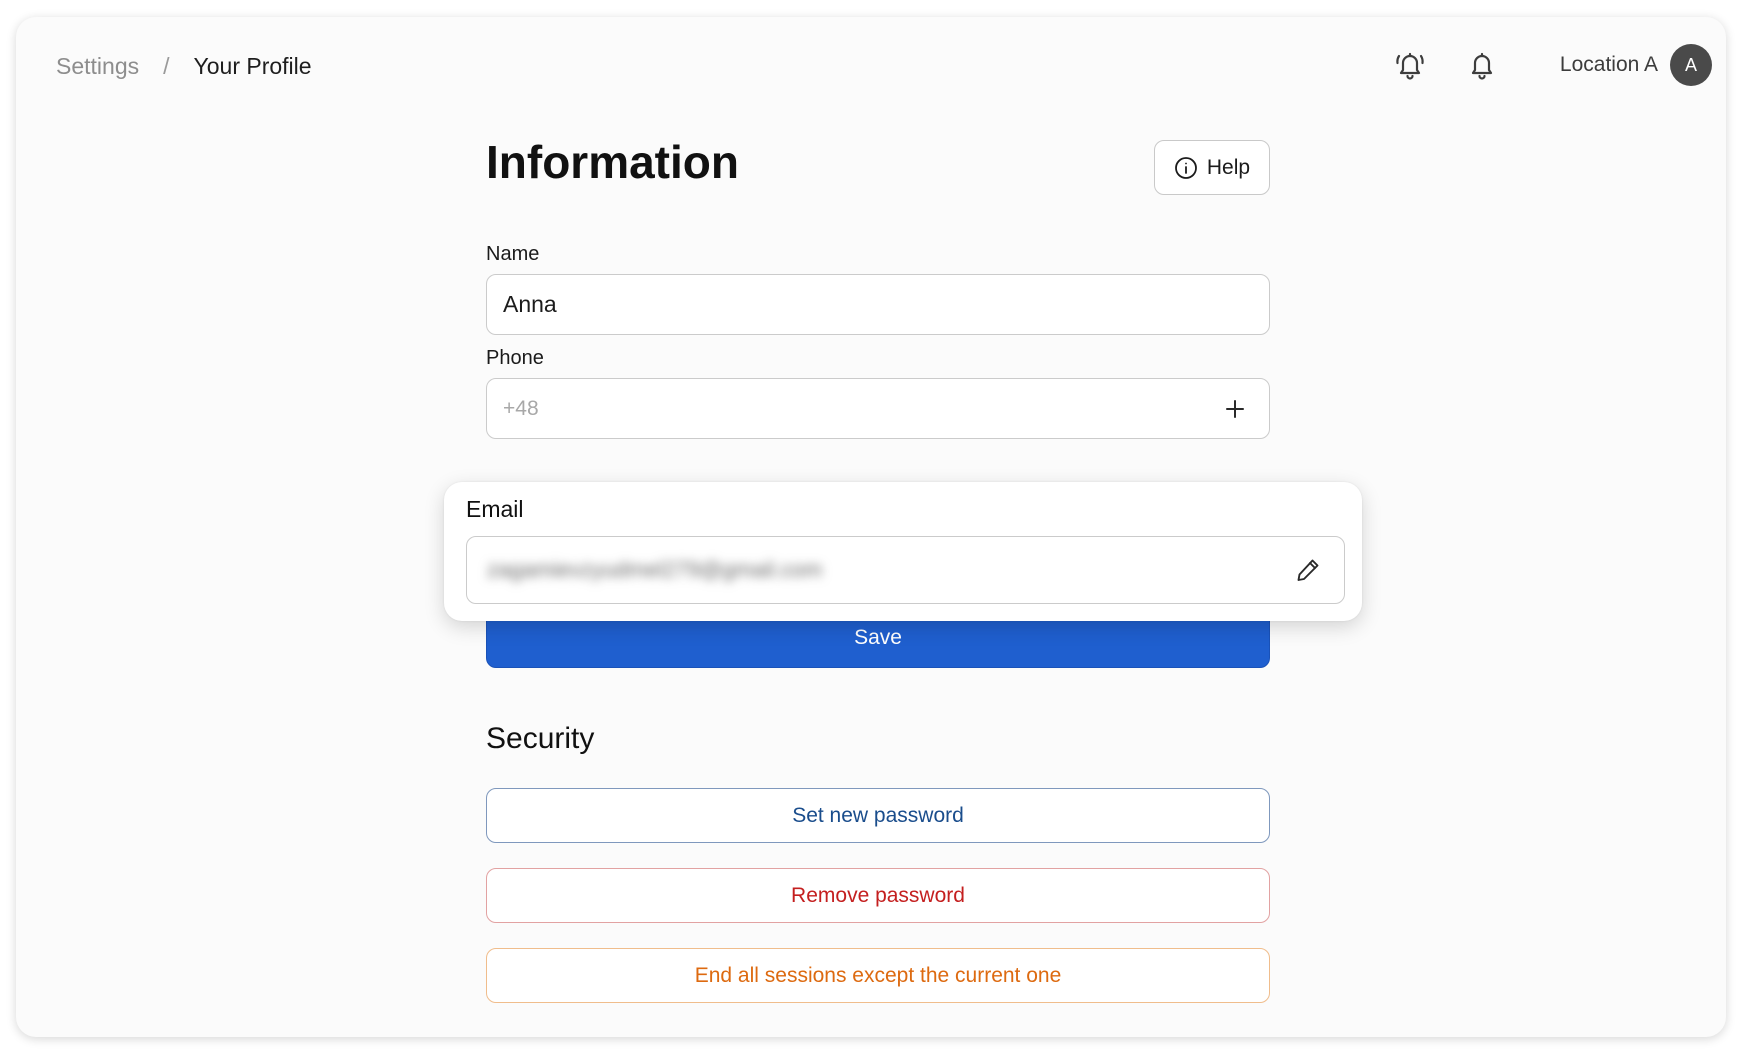  What do you see at coordinates (521, 408) in the screenshot?
I see `phone-placeholder: +48` at bounding box center [521, 408].